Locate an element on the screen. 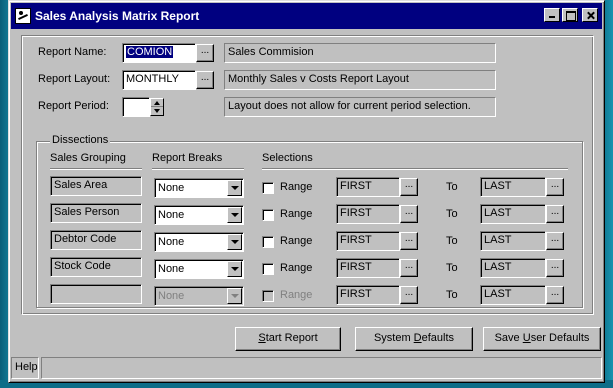 The image size is (613, 388). to-label-2: To is located at coordinates (452, 214).